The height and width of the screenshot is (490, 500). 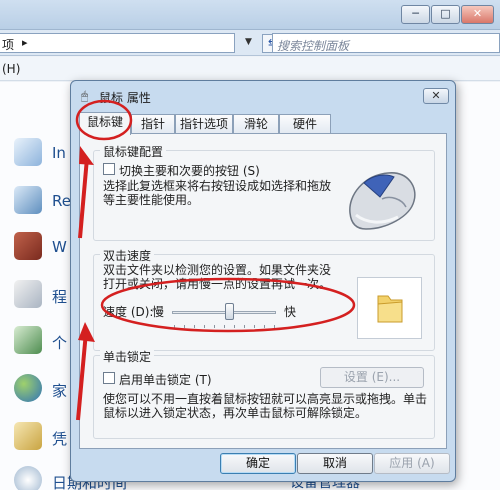 I want to click on tab-pointer-options: 指针选项, so click(x=204, y=124).